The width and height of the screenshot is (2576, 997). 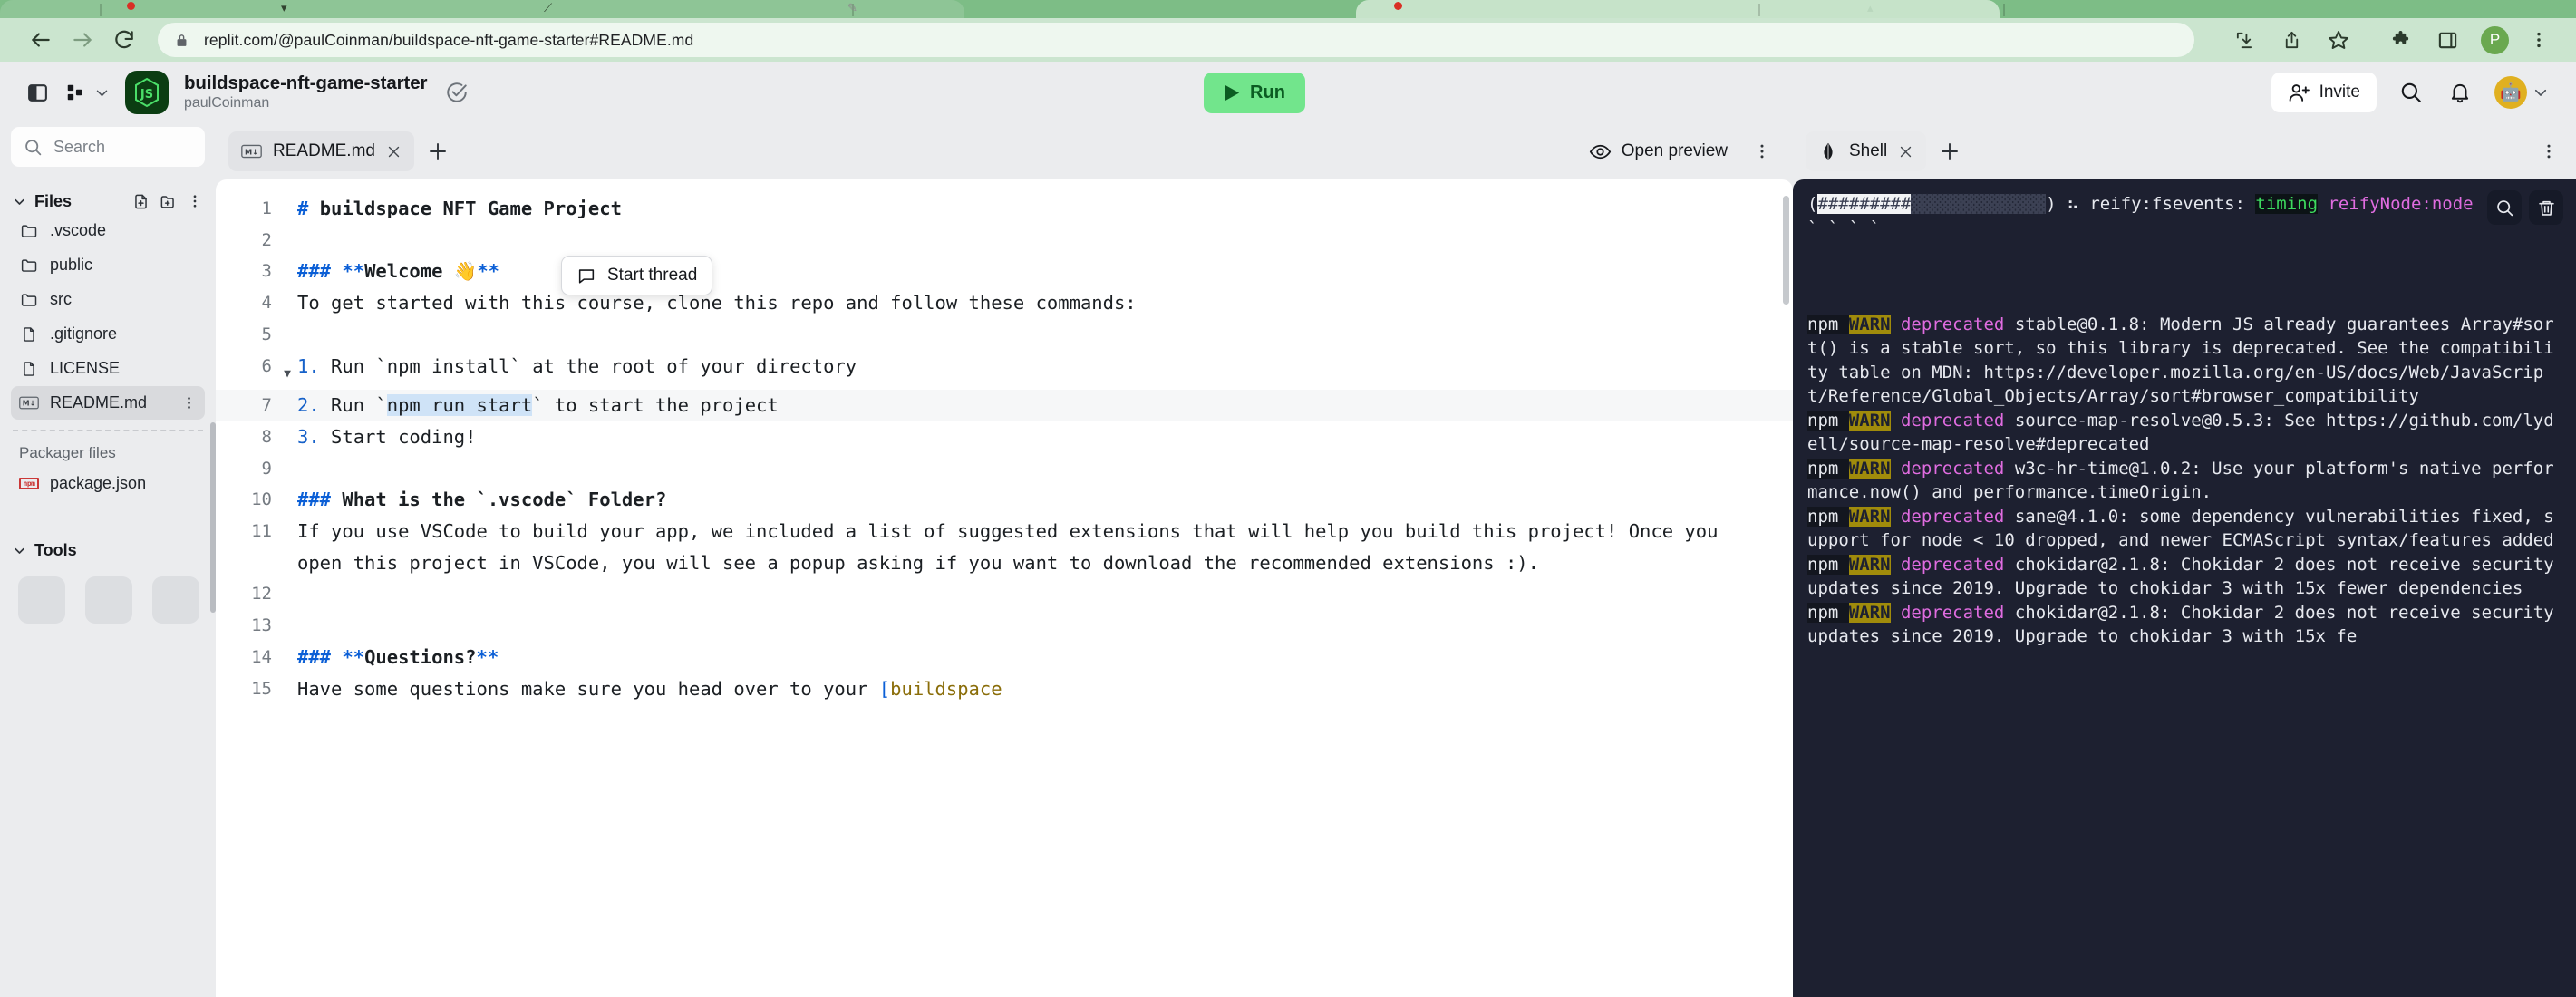 What do you see at coordinates (1004, 209) in the screenshot?
I see `code-line: 1 # buildspace NFT Game Project` at bounding box center [1004, 209].